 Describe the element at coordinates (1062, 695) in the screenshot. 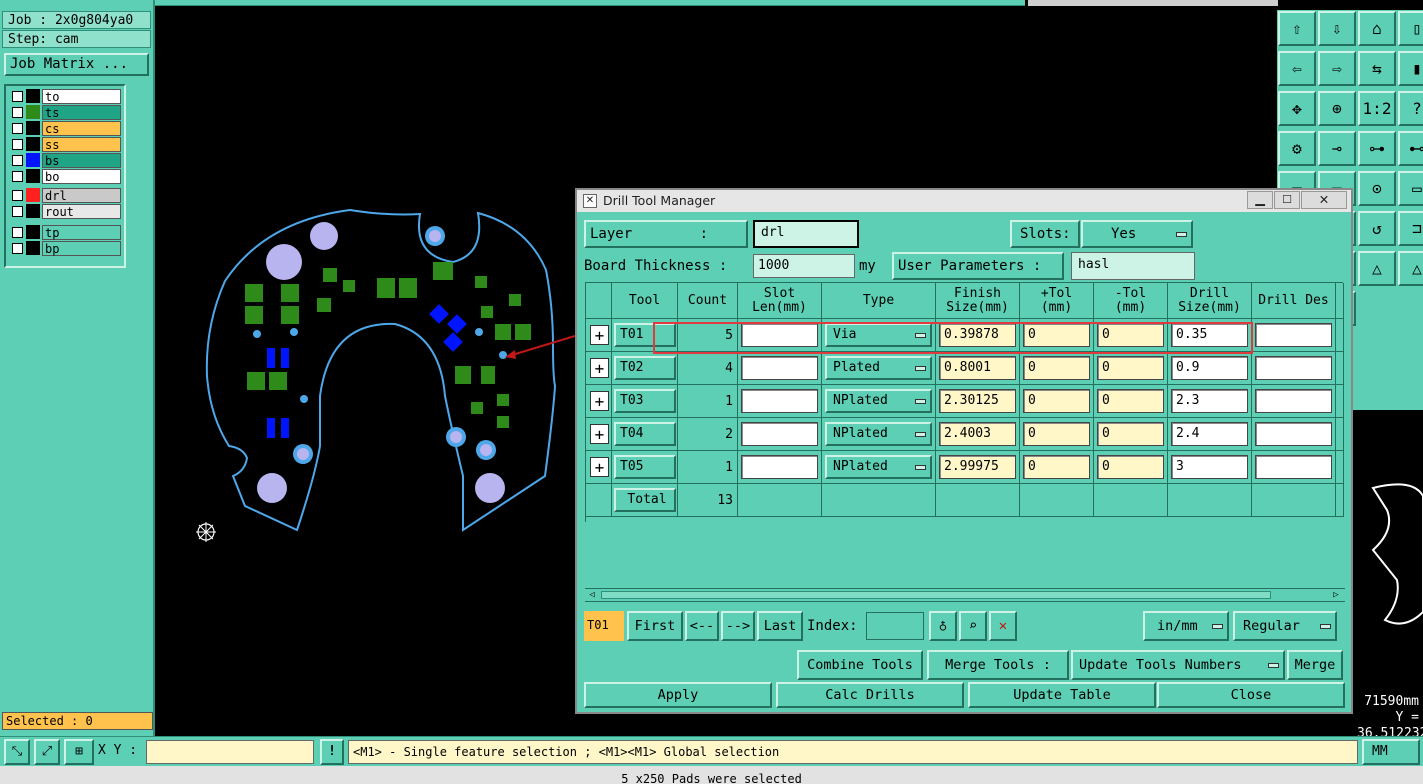

I see `update-table-button: Update Table` at that location.